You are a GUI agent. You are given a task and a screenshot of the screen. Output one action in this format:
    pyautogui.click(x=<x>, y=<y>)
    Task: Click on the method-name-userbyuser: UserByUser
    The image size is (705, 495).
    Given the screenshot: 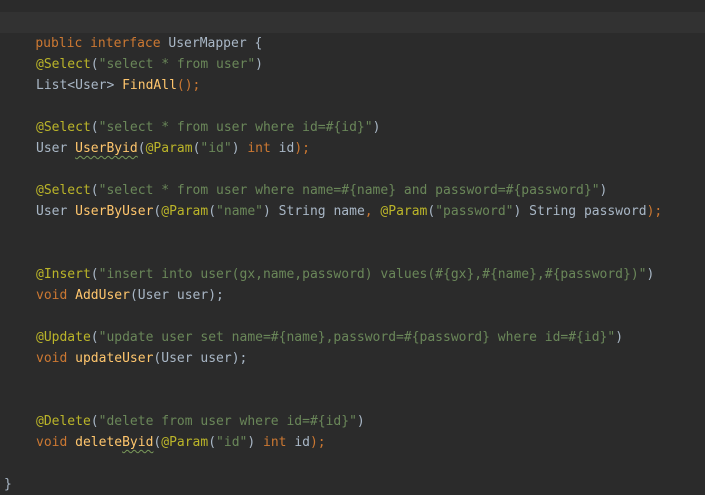 What is the action you would take?
    pyautogui.click(x=114, y=211)
    